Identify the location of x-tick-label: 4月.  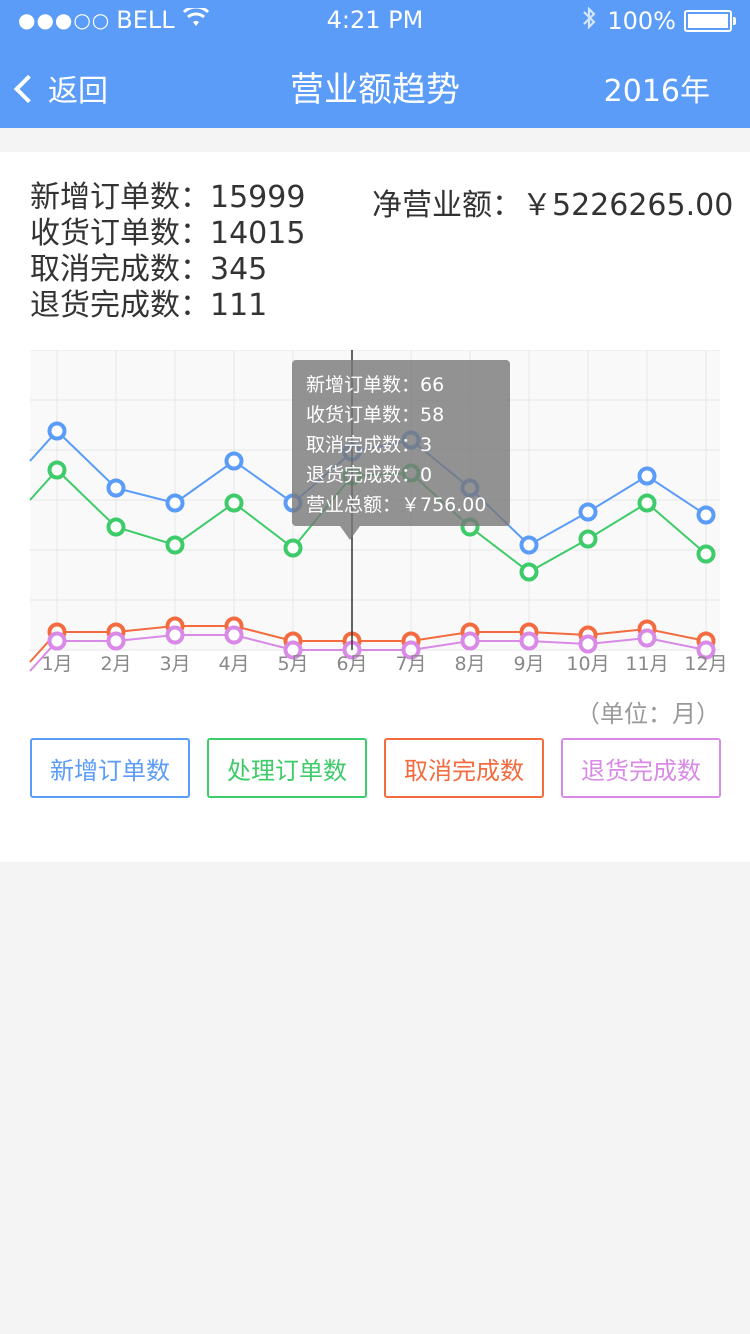
(233, 664).